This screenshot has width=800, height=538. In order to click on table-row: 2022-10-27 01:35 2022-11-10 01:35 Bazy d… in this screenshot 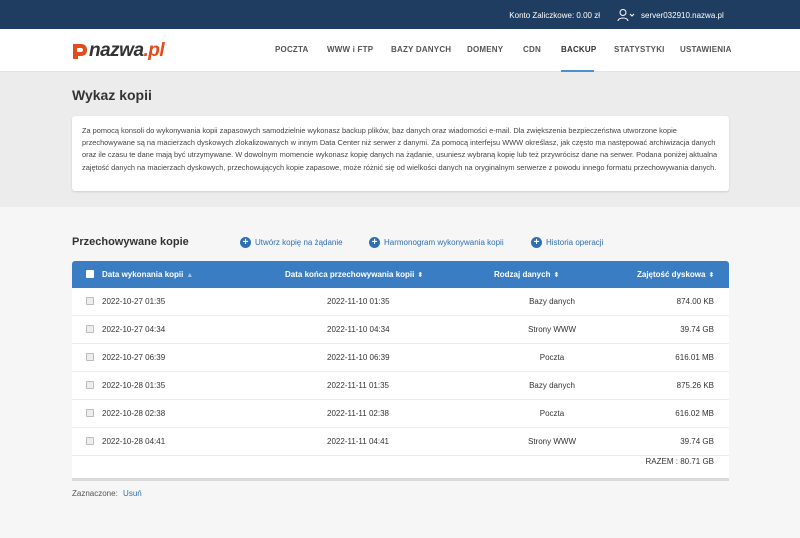, I will do `click(400, 302)`.